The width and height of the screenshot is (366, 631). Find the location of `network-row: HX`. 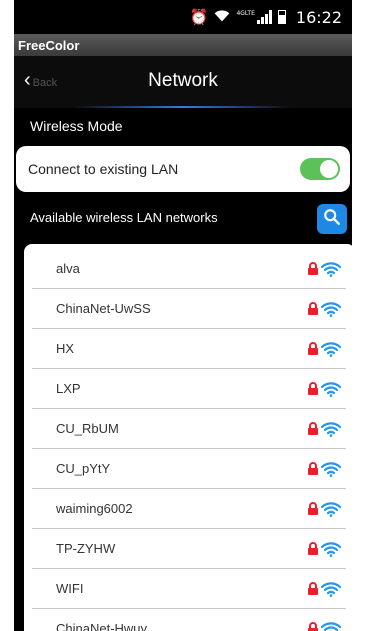

network-row: HX is located at coordinates (189, 349).